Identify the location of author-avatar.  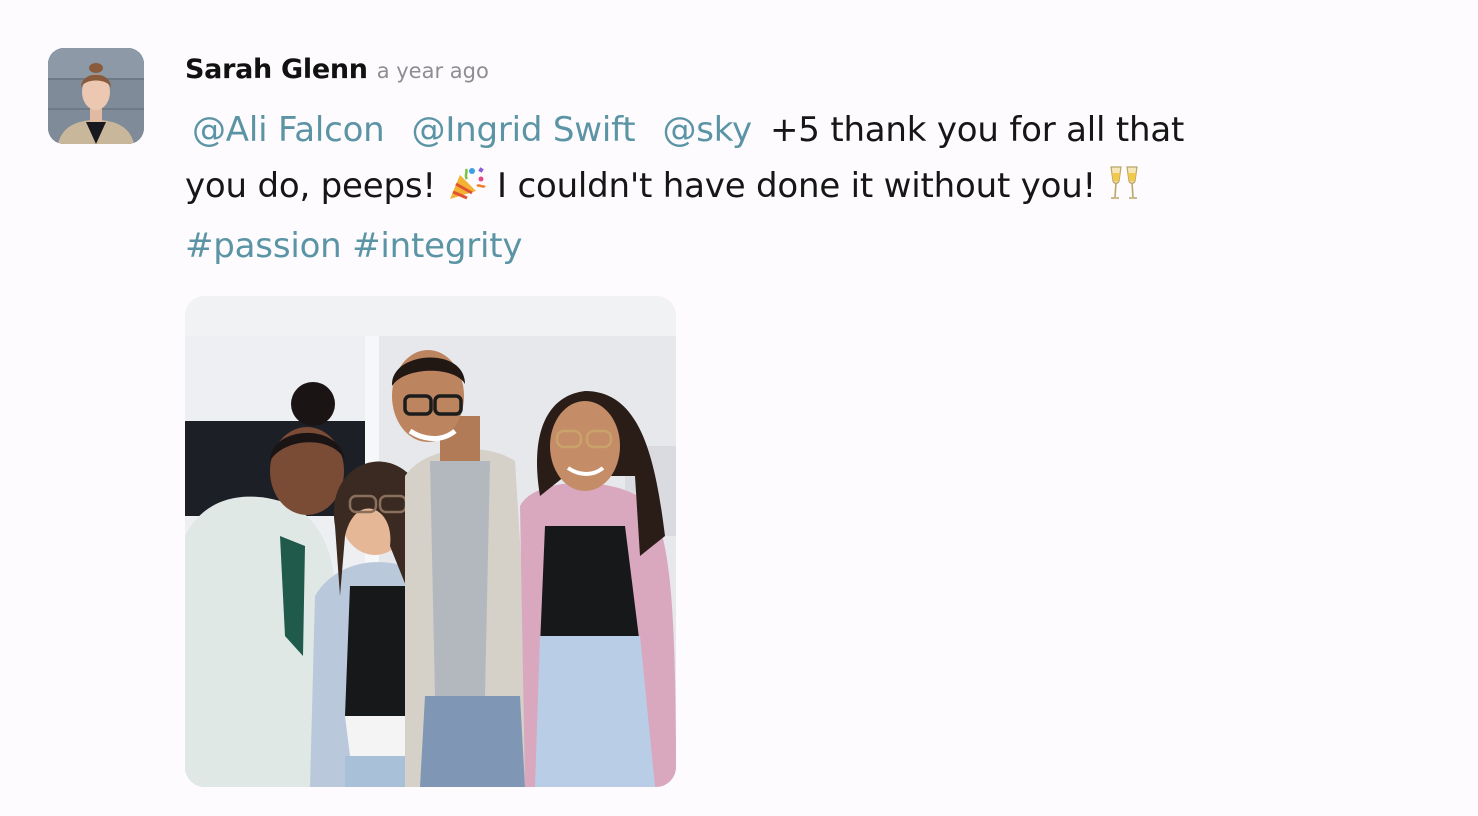
(96, 96).